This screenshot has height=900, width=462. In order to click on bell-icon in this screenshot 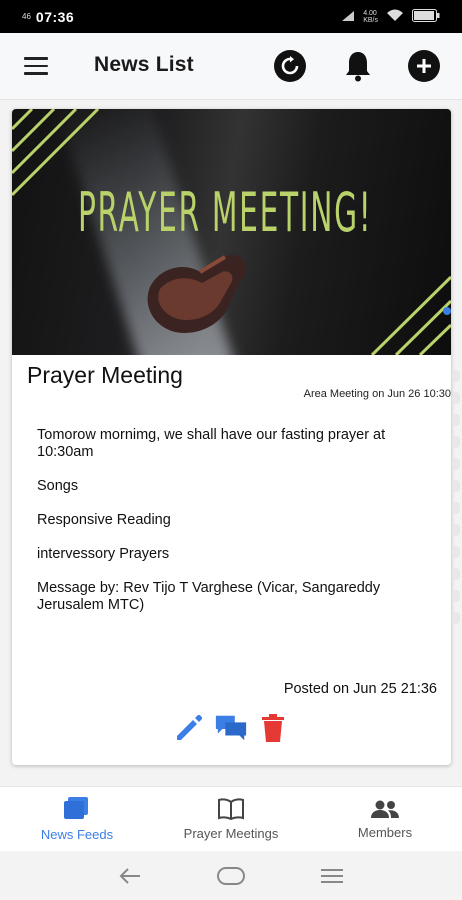, I will do `click(358, 66)`.